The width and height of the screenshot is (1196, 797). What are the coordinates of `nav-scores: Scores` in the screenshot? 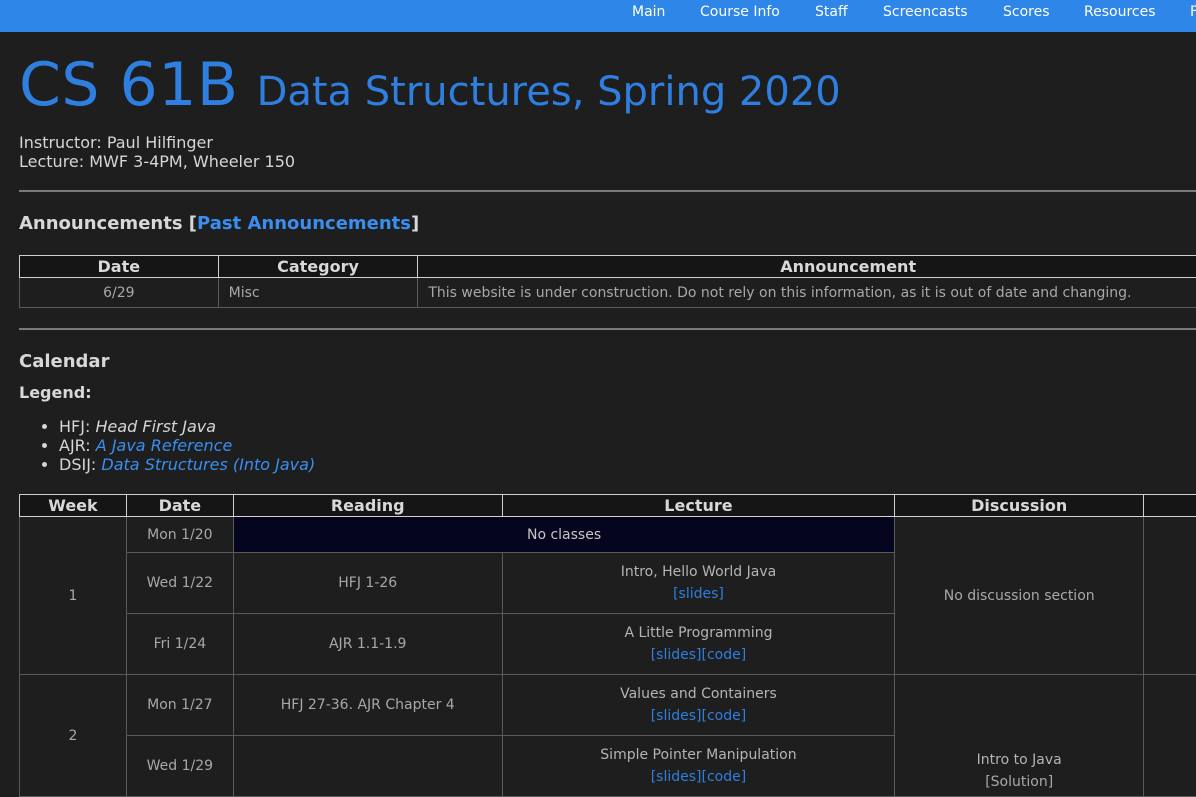 It's located at (1026, 12).